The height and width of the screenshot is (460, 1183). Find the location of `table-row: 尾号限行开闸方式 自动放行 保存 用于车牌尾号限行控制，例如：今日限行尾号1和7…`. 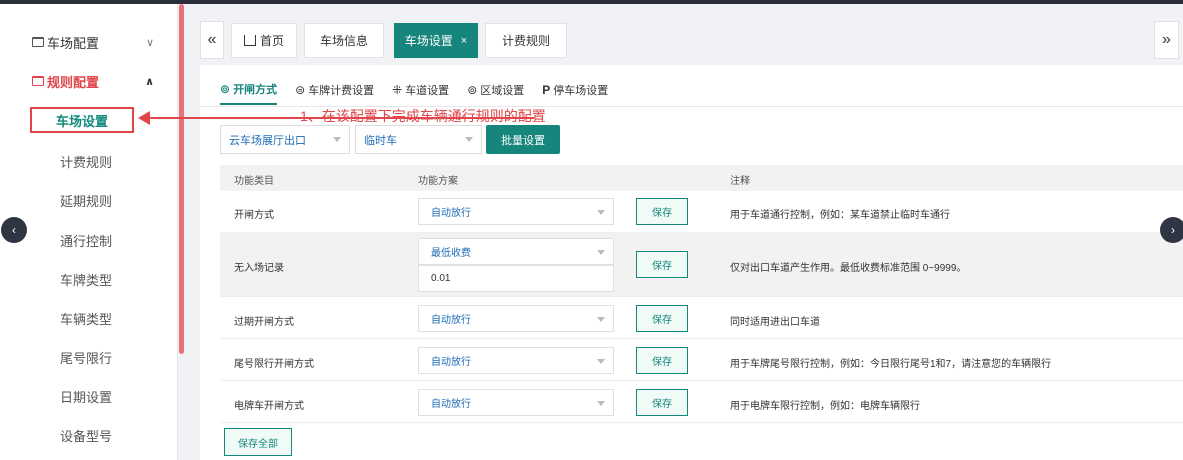

table-row: 尾号限行开闸方式 自动放行 保存 用于车牌尾号限行控制，例如：今日限行尾号1和7… is located at coordinates (701, 360).